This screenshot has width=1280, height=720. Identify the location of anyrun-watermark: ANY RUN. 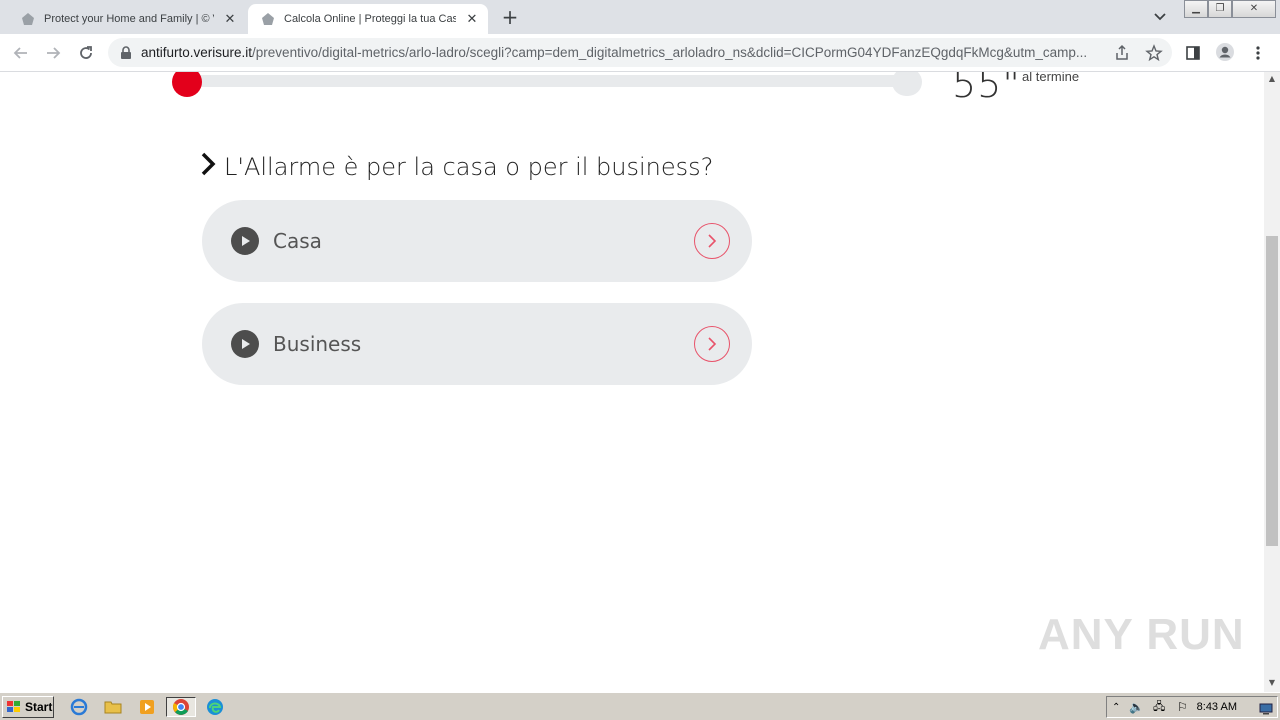
(1141, 634).